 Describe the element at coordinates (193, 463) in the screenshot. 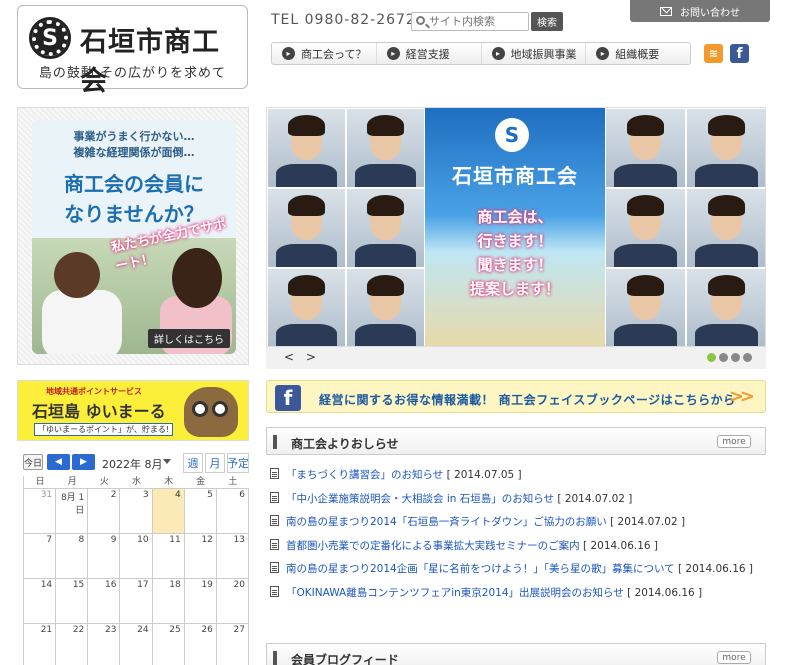

I see `view-week-button: 週` at that location.